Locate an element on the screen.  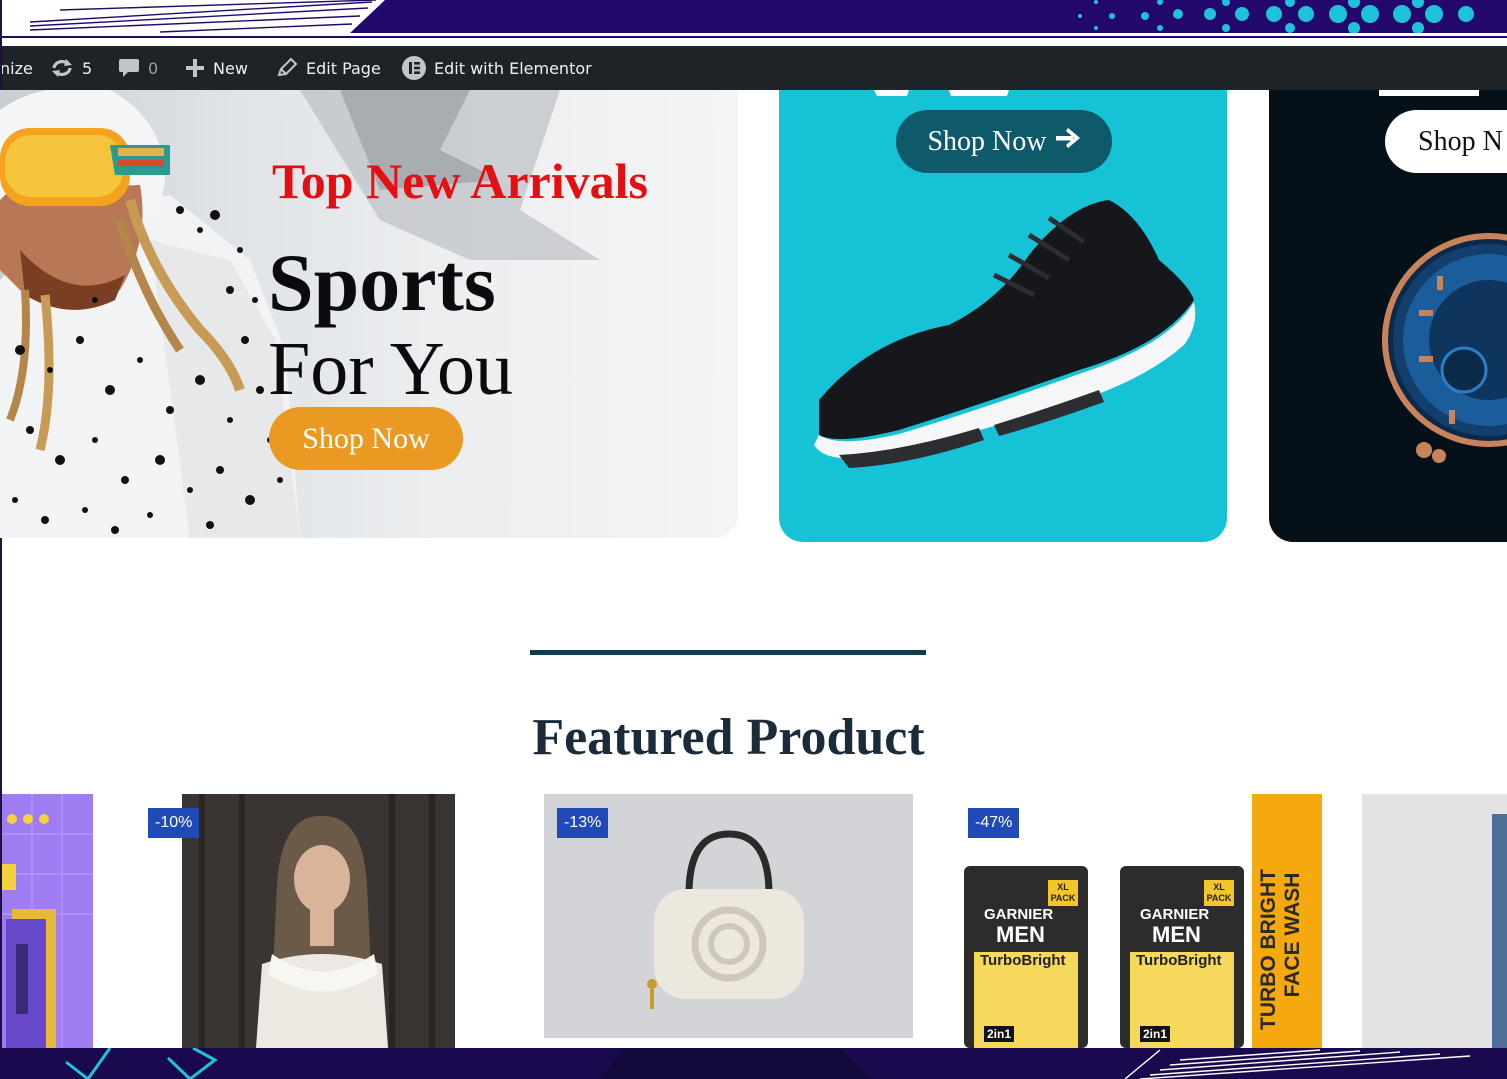
new-label: New is located at coordinates (230, 68).